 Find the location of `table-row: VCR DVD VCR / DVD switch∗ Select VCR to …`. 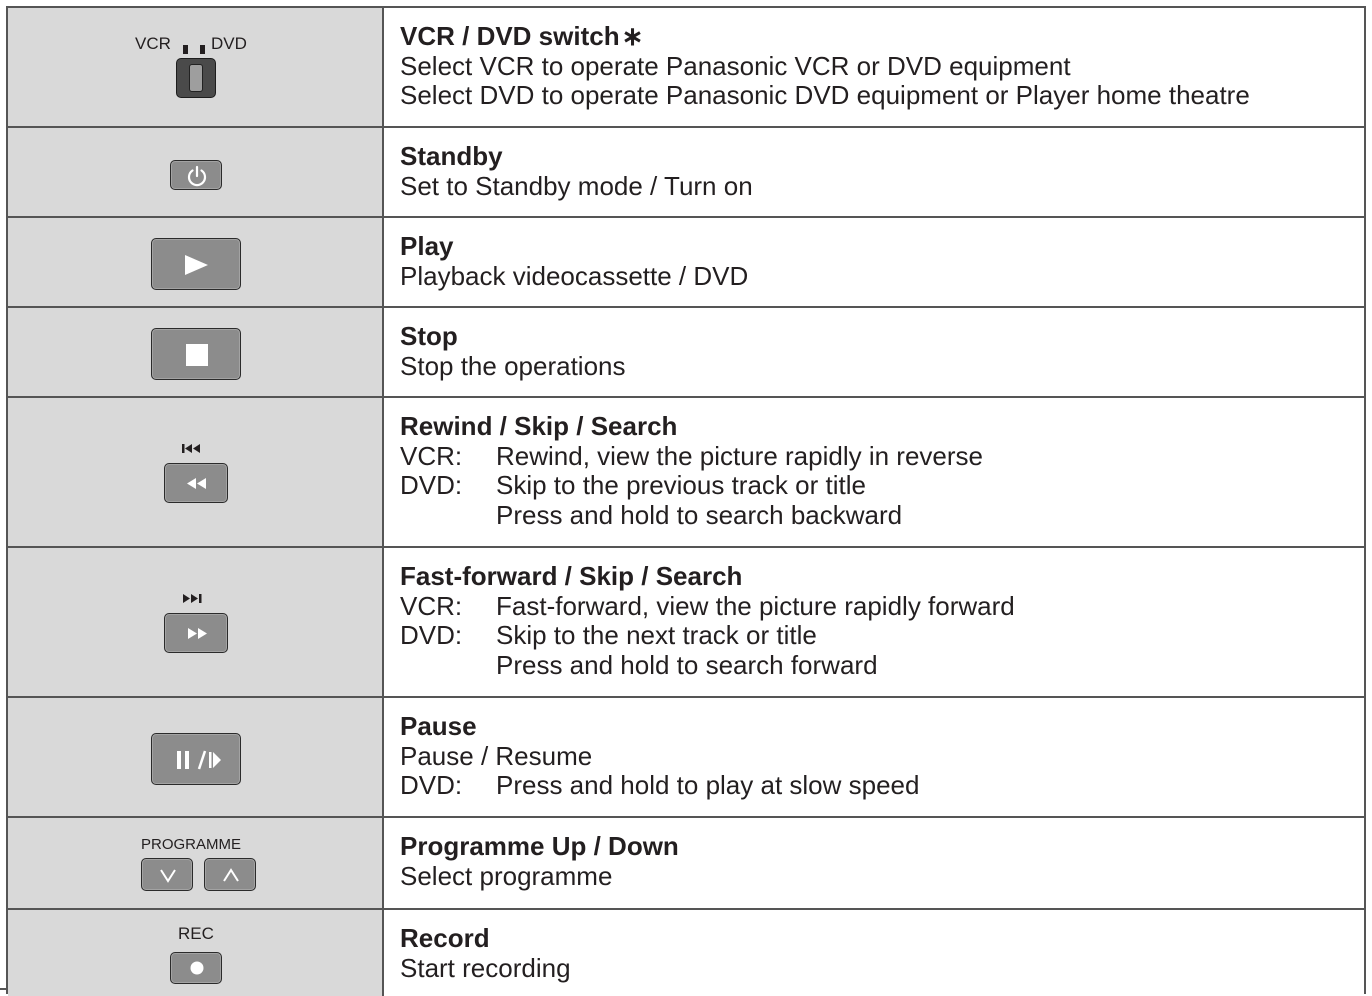

table-row: VCR DVD VCR / DVD switch∗ Select VCR to … is located at coordinates (686, 68).